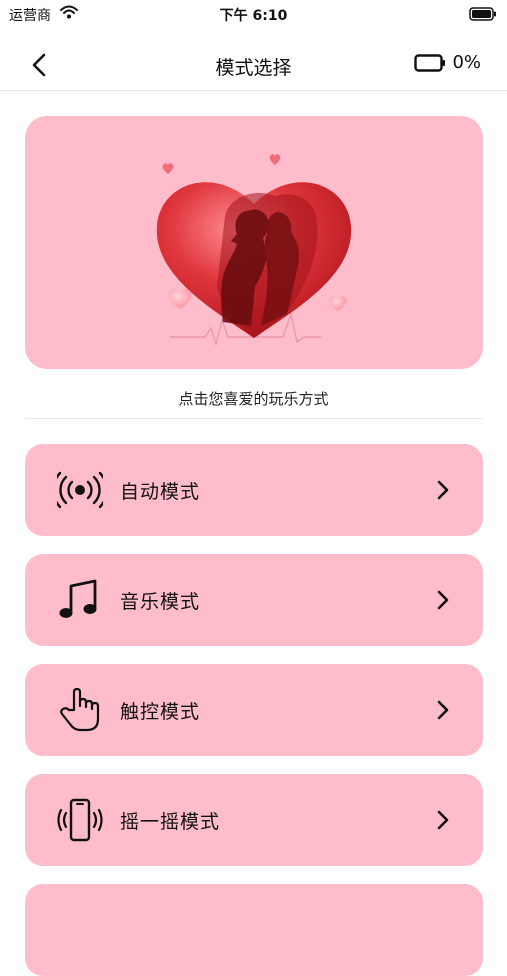 This screenshot has width=507, height=976. Describe the element at coordinates (253, 399) in the screenshot. I see `hint-text: 点击您喜爱的玩乐方式` at that location.